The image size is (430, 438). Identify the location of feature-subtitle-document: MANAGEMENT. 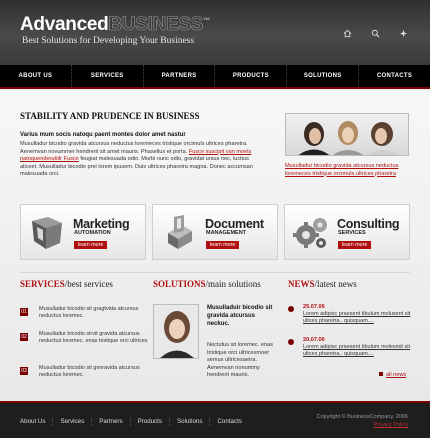
(226, 233).